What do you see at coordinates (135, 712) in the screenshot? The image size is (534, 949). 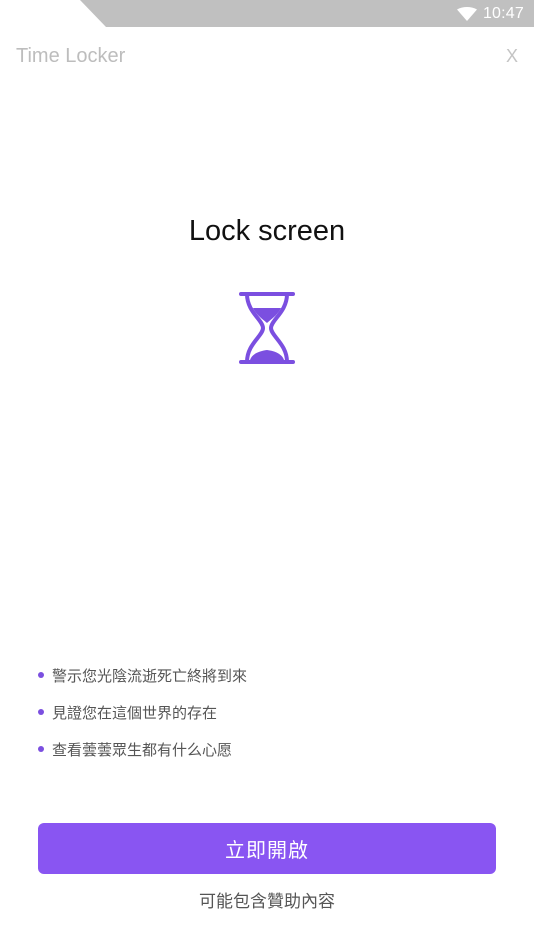 I see `list-item-text: 見證您在這個世界的存在` at bounding box center [135, 712].